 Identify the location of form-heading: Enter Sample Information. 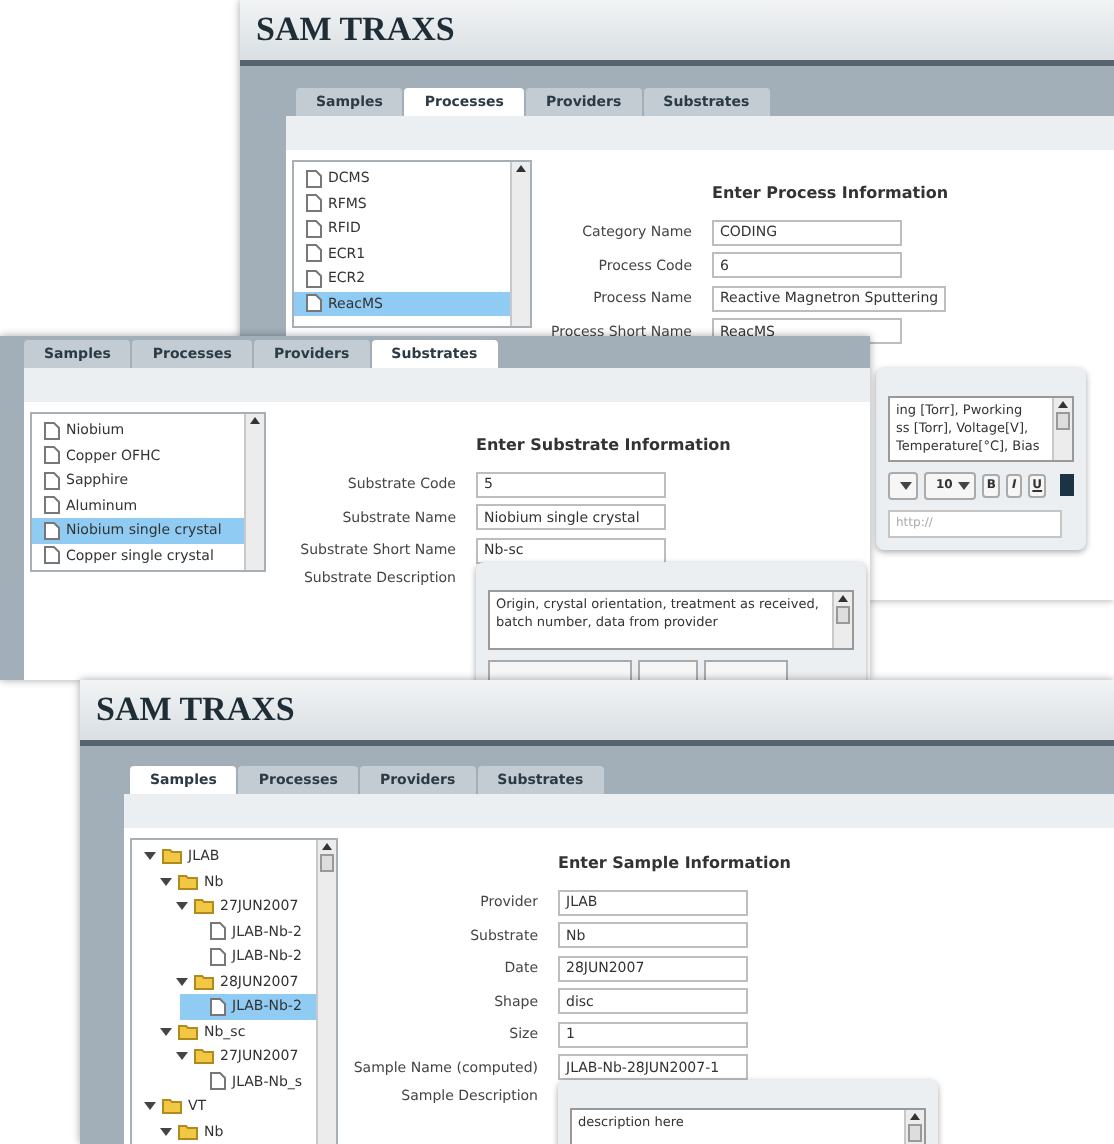
(674, 863).